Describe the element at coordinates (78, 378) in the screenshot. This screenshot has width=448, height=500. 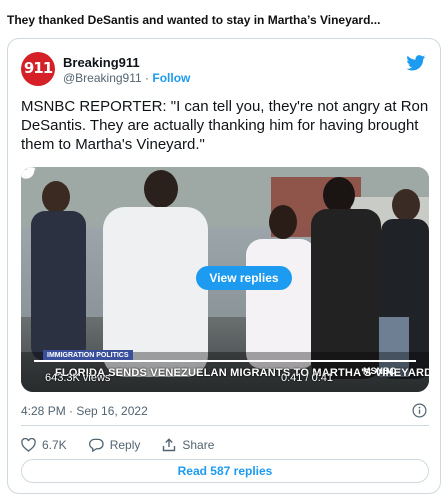
I see `view-count: 643.3K views` at that location.